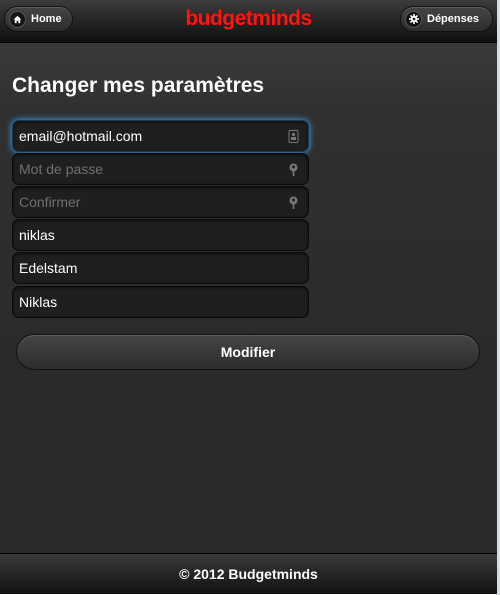  I want to click on firstname-input, so click(160, 302).